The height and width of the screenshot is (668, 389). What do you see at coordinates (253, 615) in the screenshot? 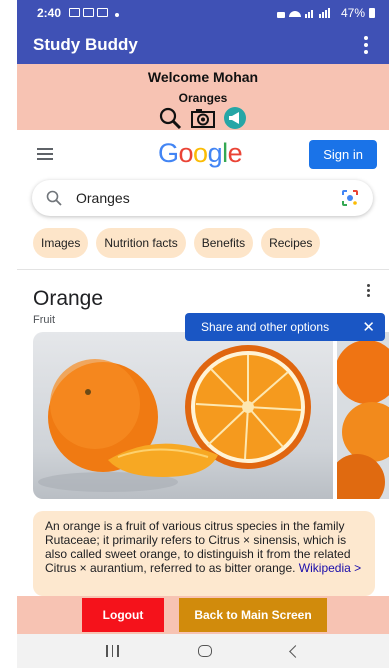
I see `back-to-main-button: Back to Main Screen` at bounding box center [253, 615].